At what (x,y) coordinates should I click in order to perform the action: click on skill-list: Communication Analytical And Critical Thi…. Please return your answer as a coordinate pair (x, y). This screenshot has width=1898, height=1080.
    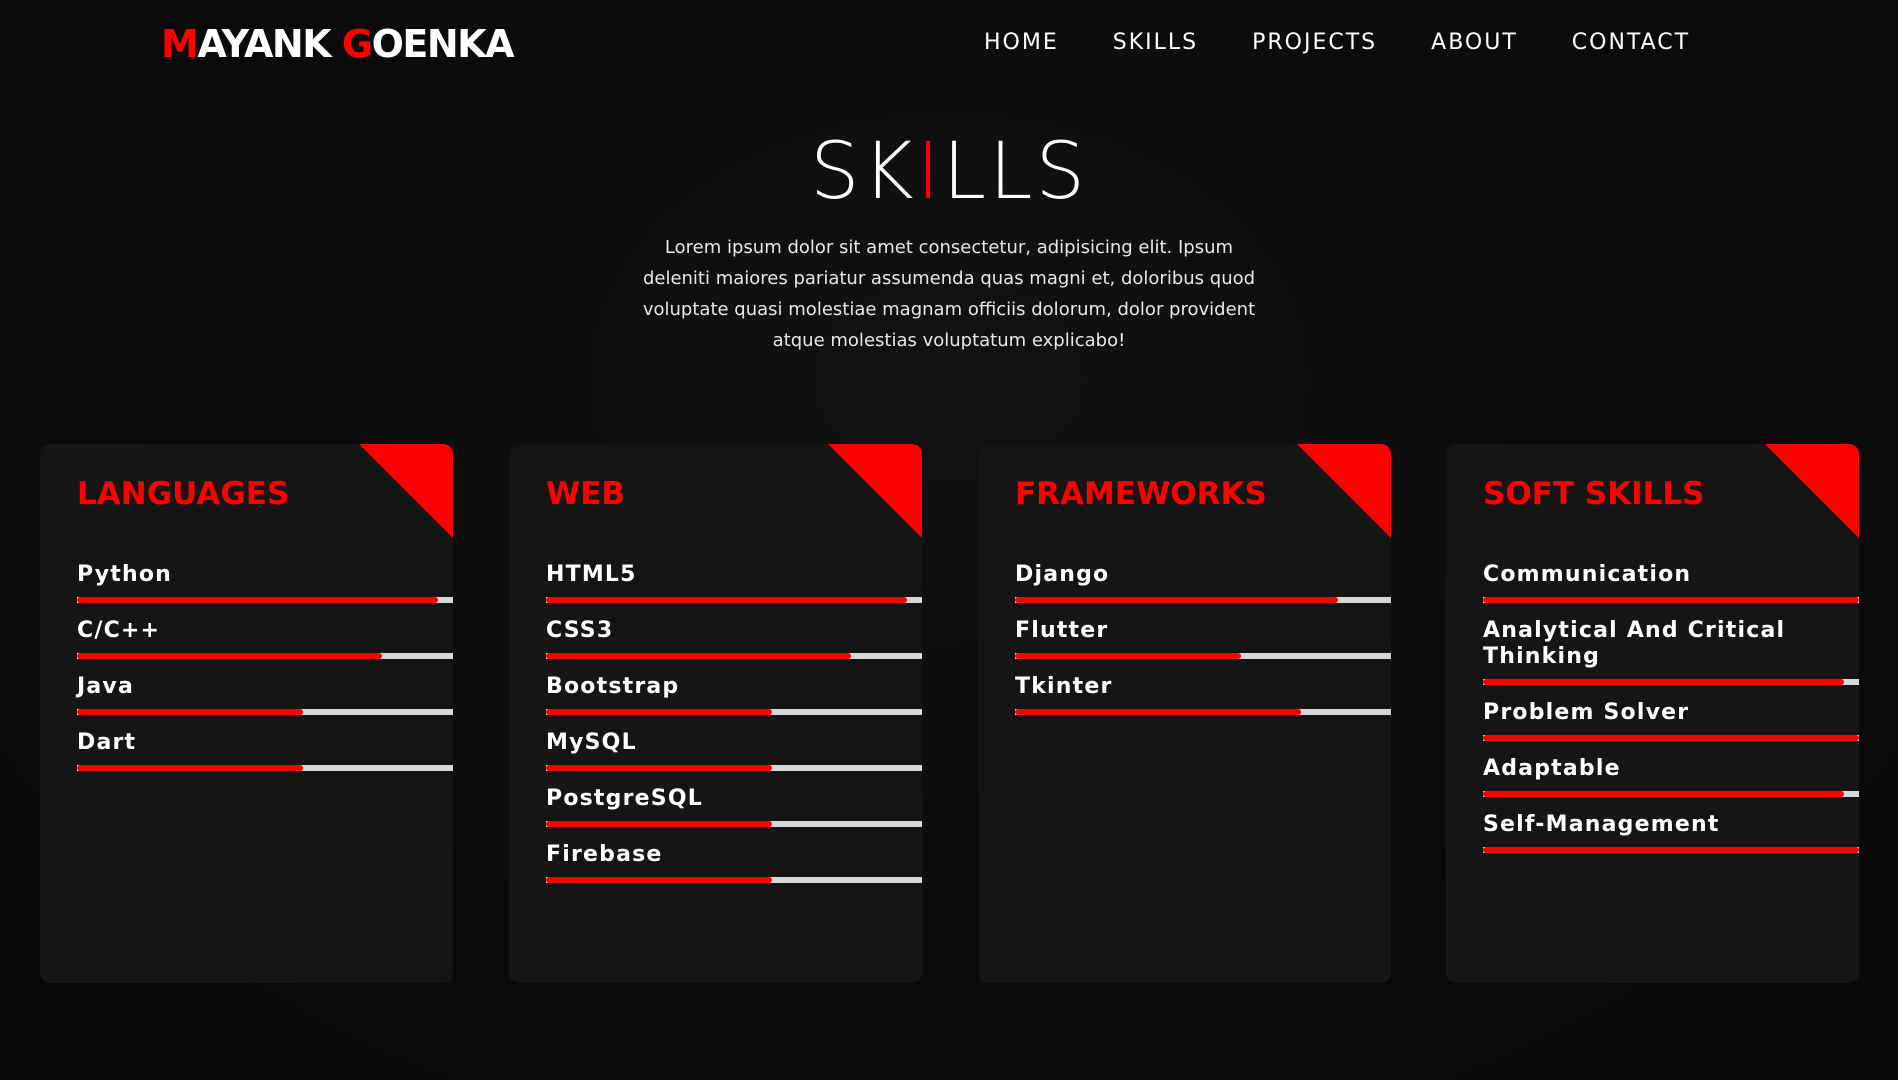
    Looking at the image, I should click on (1671, 715).